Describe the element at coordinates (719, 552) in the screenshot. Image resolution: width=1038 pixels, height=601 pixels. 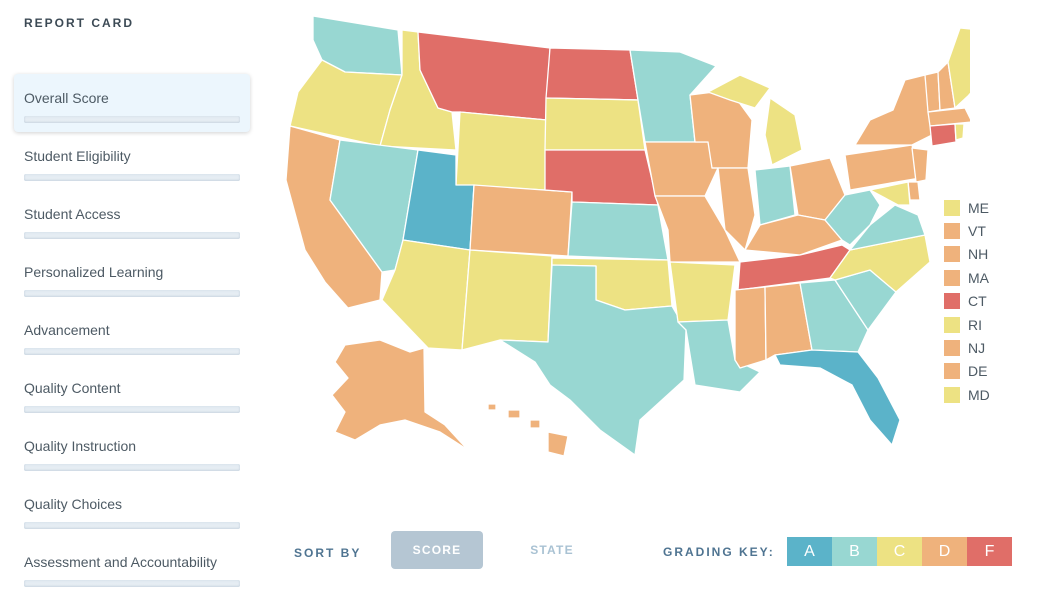
I see `grading-key-label: GRADING KEY:` at that location.